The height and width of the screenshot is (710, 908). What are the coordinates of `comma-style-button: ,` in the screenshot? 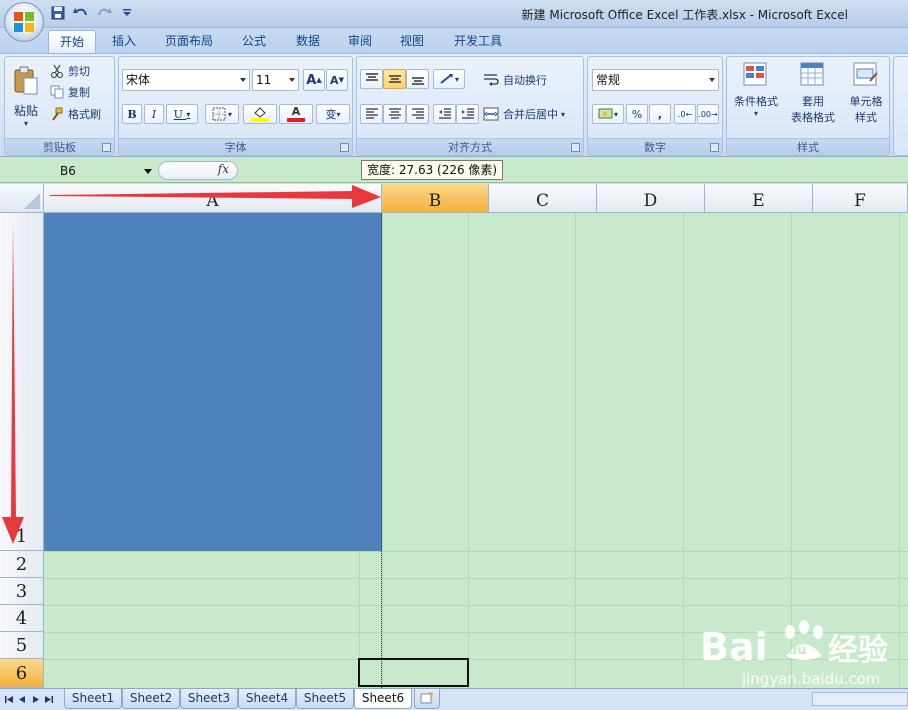 It's located at (660, 114).